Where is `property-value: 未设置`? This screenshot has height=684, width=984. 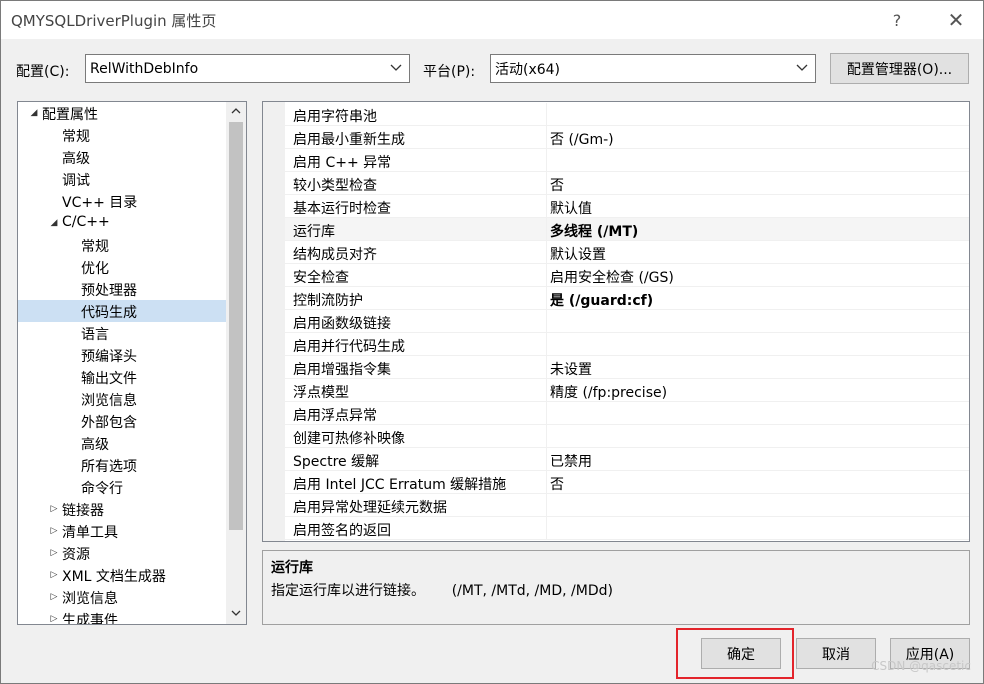 property-value: 未设置 is located at coordinates (571, 369).